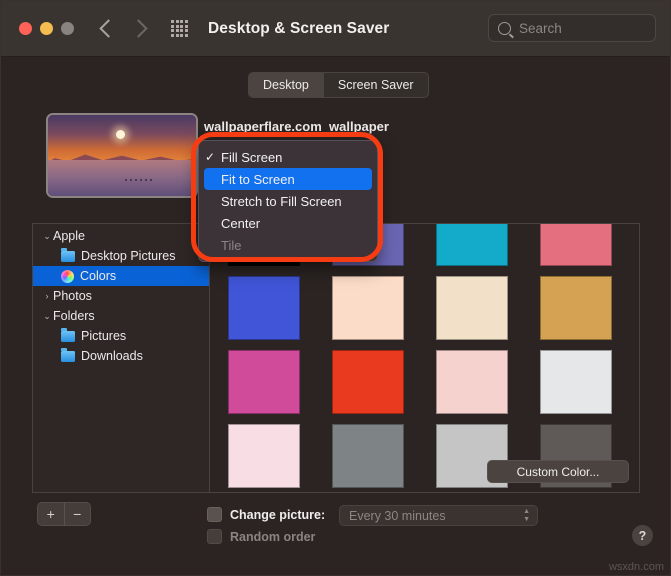 The width and height of the screenshot is (671, 576). What do you see at coordinates (504, 28) in the screenshot?
I see `search-icon` at bounding box center [504, 28].